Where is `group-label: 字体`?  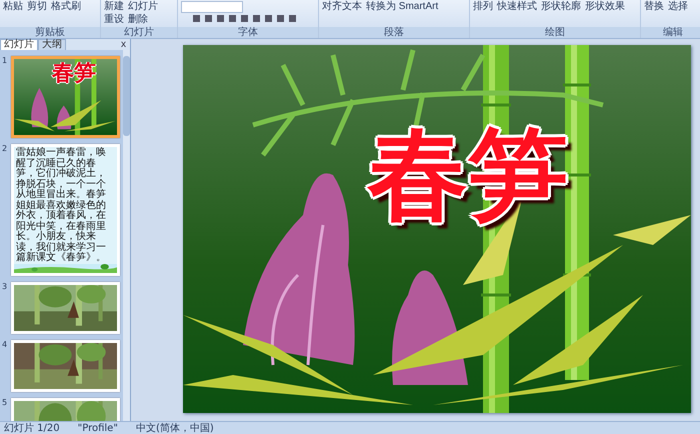 group-label: 字体 is located at coordinates (248, 32).